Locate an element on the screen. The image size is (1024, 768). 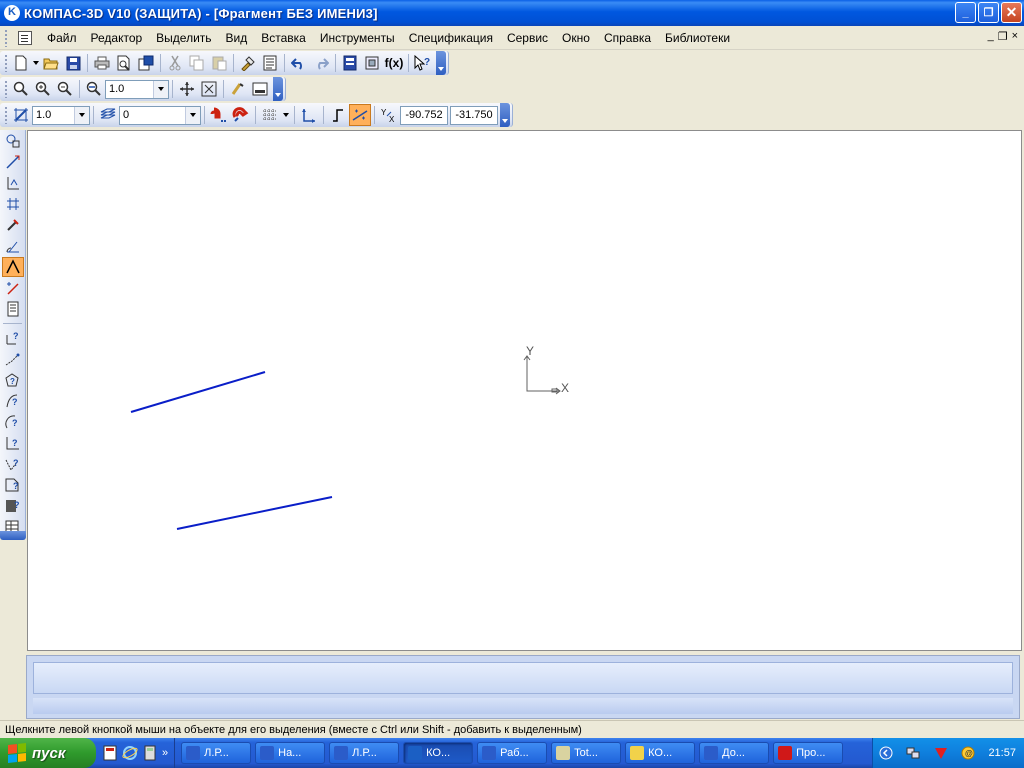
archive-icon is located at coordinates (146, 63).